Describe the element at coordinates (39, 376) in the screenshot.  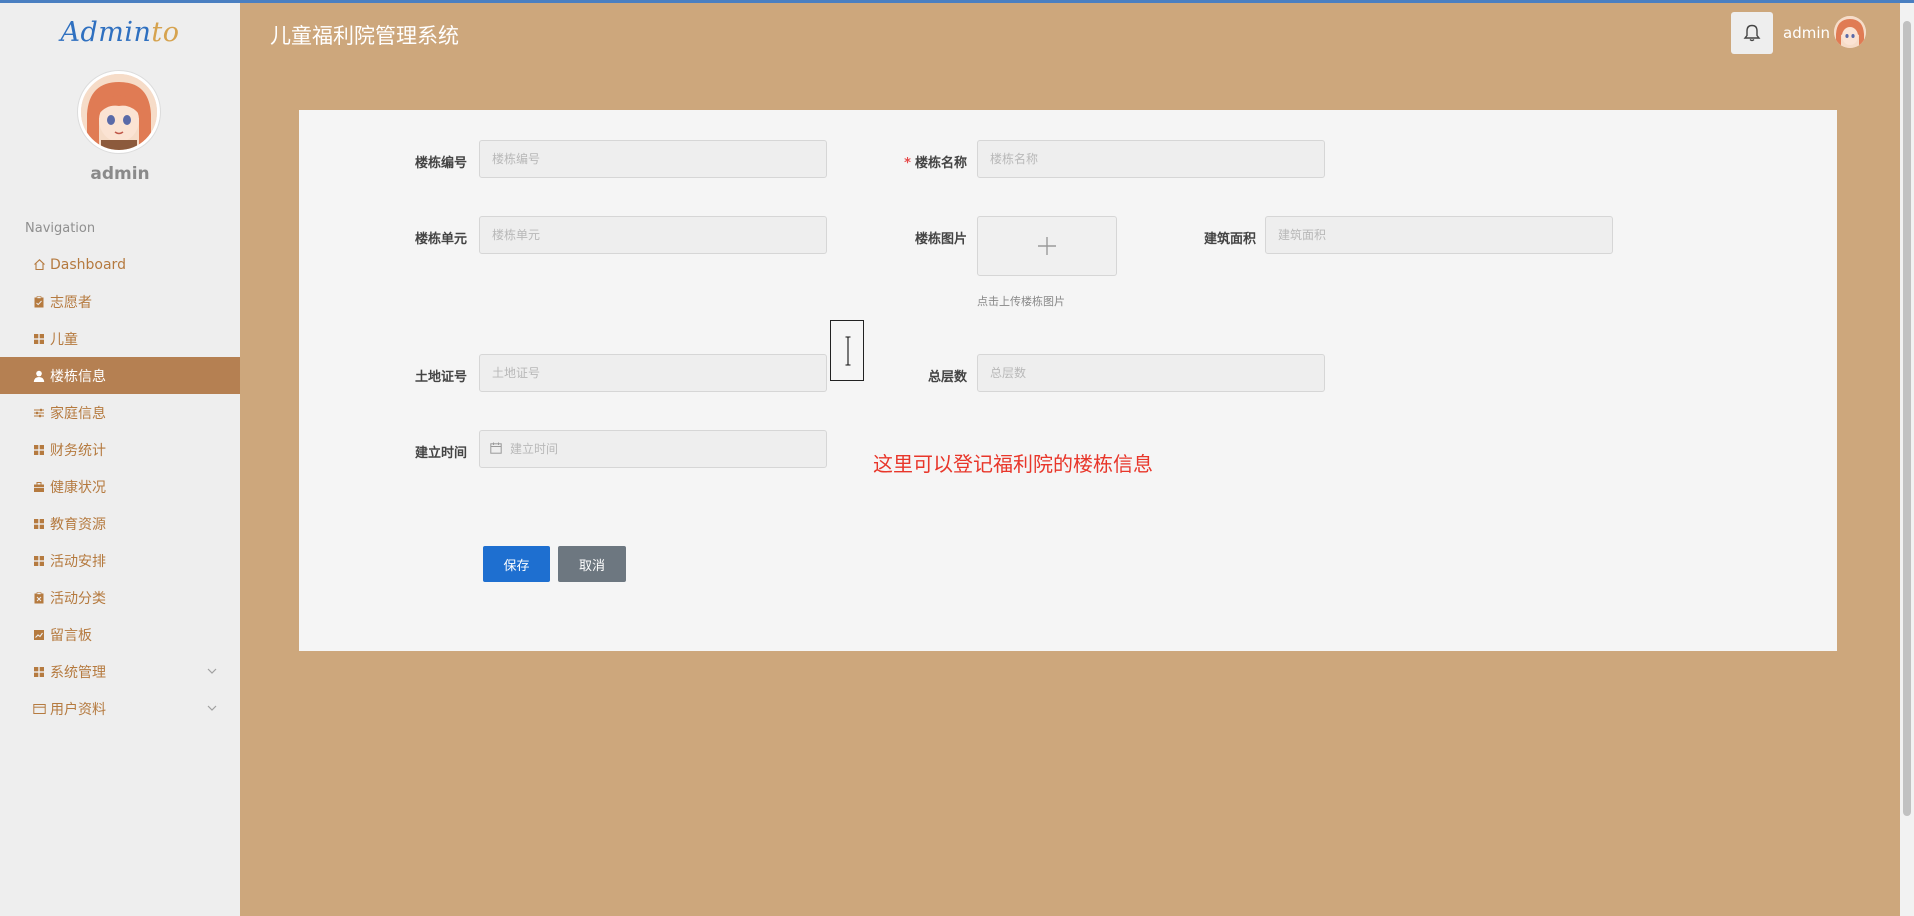
I see `user-icon` at that location.